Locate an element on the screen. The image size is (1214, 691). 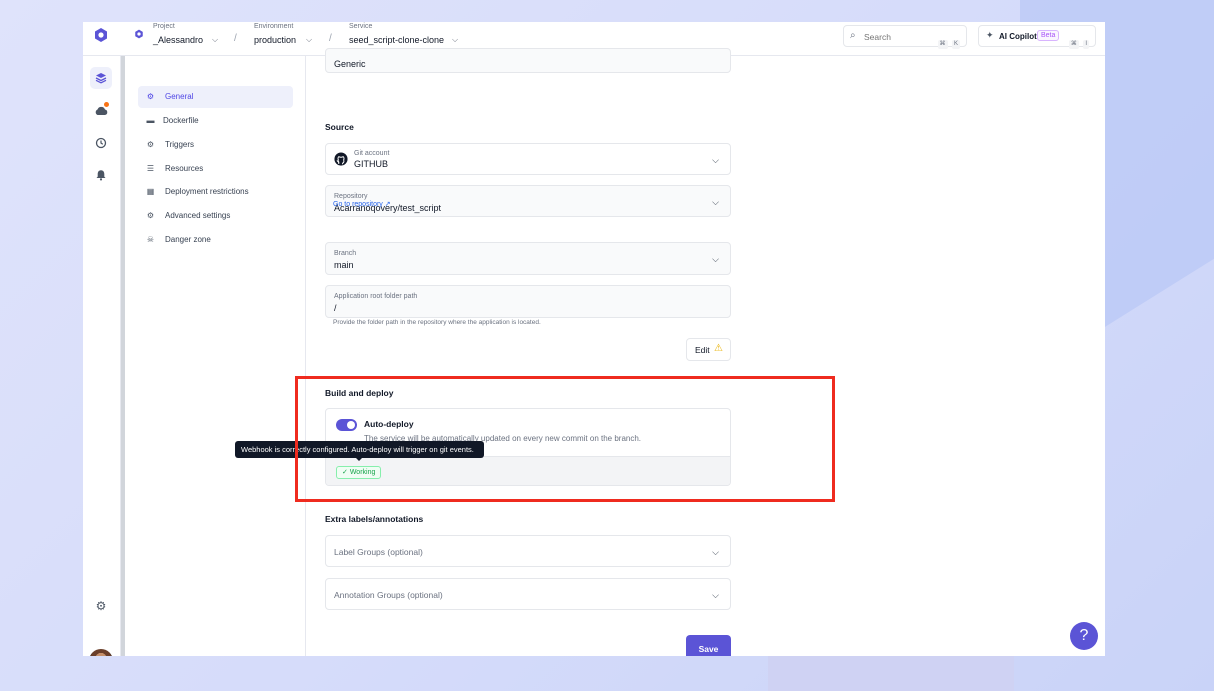
sidebar-item-label: Deployment restrictions is located at coordinates (207, 191).